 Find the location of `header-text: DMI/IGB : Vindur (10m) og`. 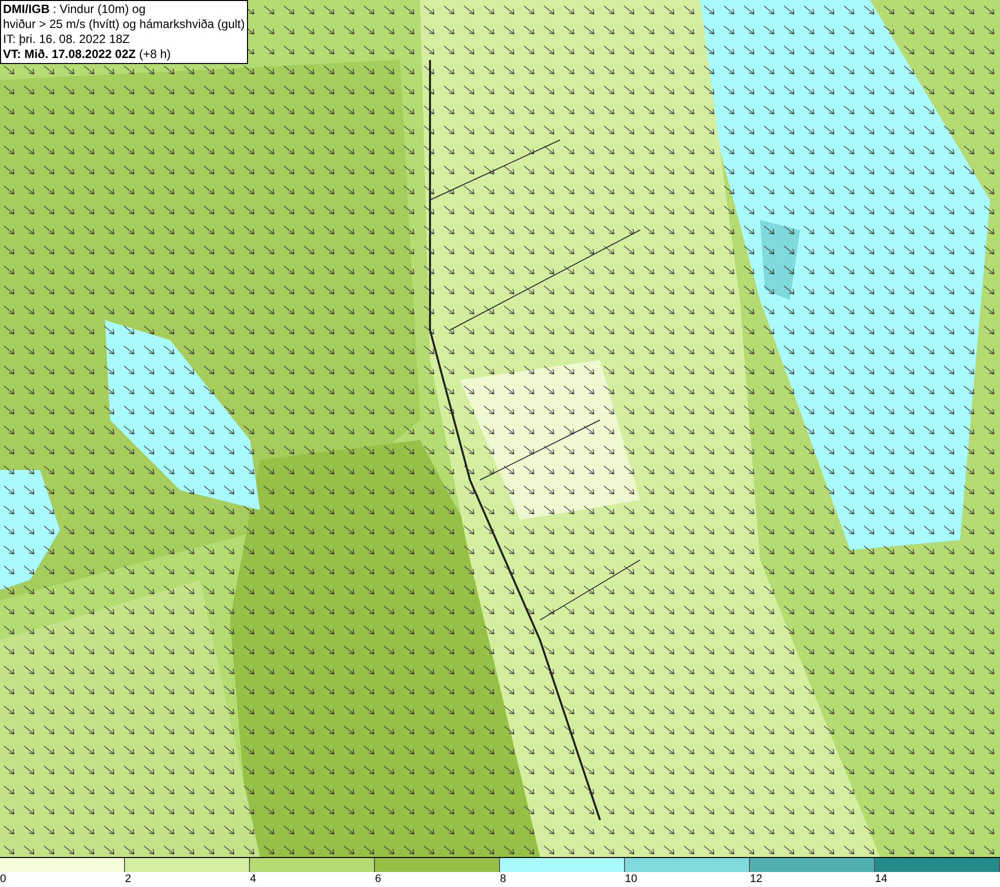

header-text: DMI/IGB : Vindur (10m) og is located at coordinates (74, 9).